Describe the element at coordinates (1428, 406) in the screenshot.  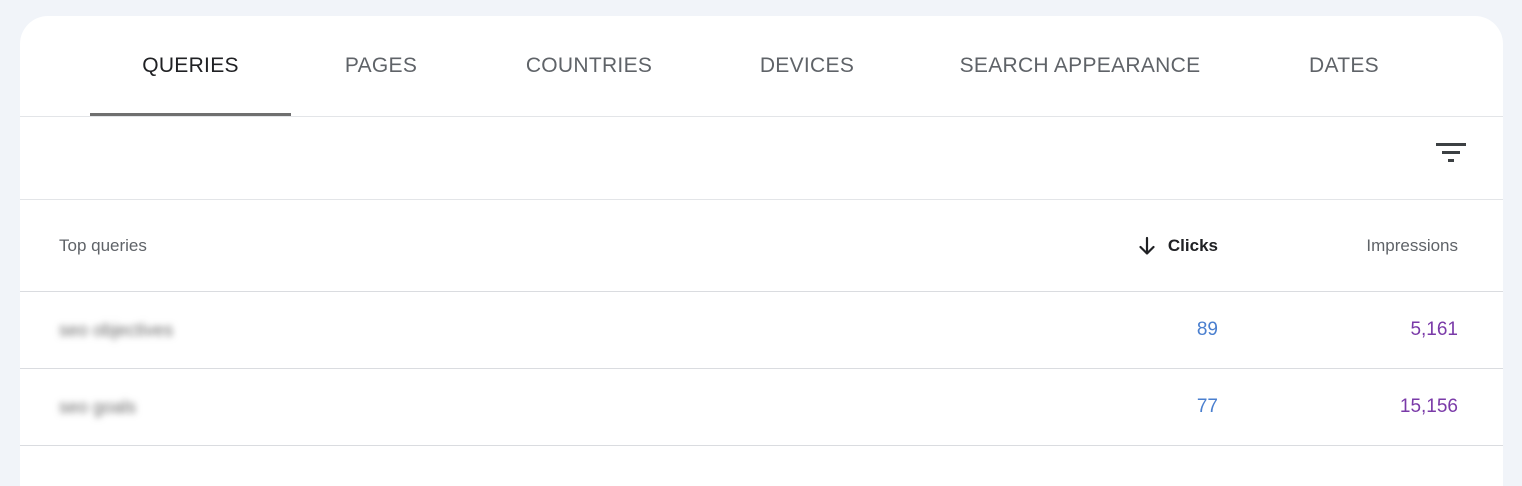
I see `impressions-cell: 15,156` at that location.